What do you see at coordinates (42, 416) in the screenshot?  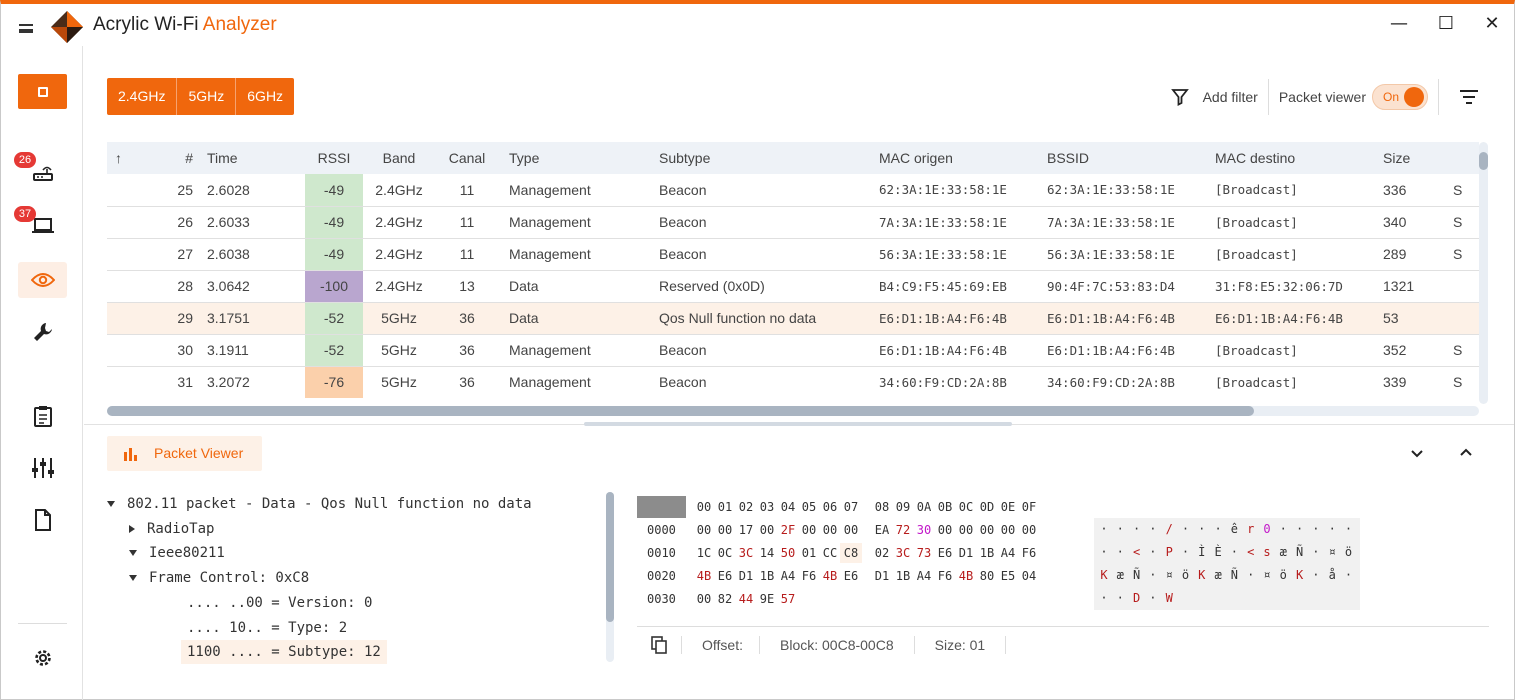 I see `sidebar-item-reports` at bounding box center [42, 416].